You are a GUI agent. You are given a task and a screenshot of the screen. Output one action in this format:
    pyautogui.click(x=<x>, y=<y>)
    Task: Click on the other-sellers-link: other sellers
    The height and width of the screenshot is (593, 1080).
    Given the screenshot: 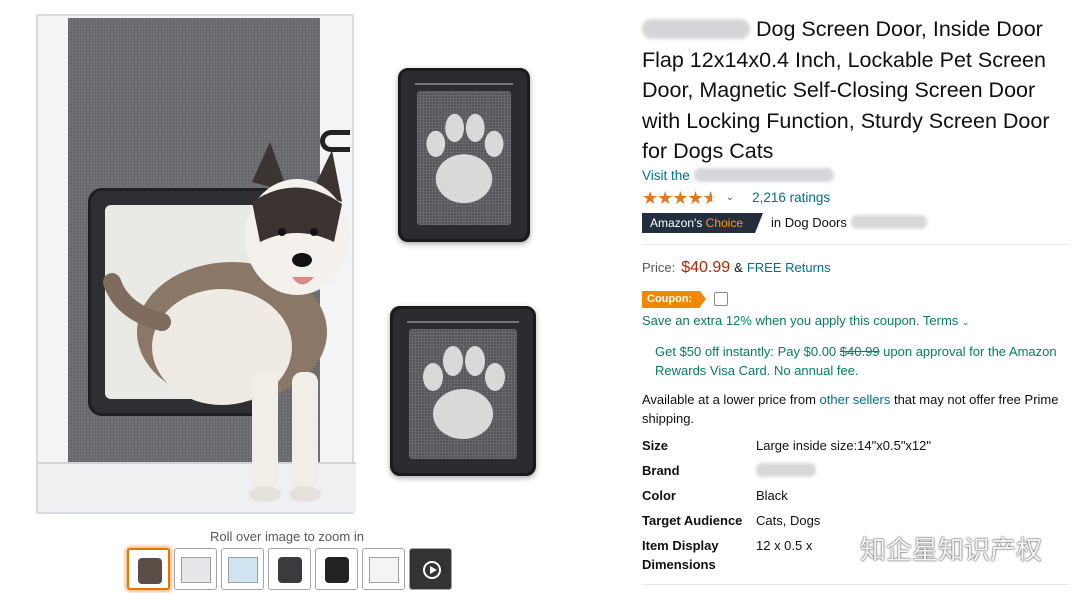 What is the action you would take?
    pyautogui.click(x=855, y=399)
    